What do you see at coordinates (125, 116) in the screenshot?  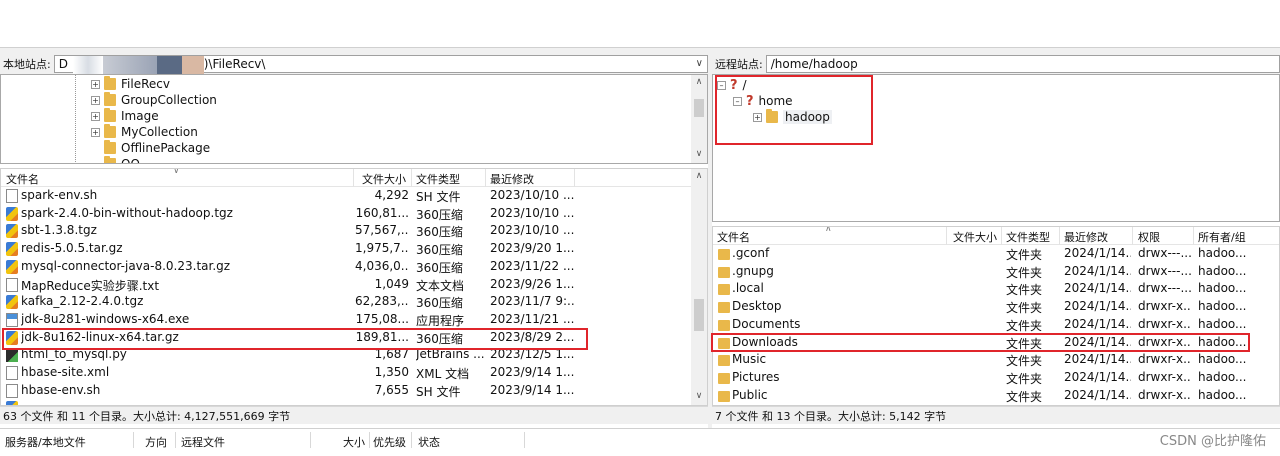 I see `local-tree-item-image: + Image` at bounding box center [125, 116].